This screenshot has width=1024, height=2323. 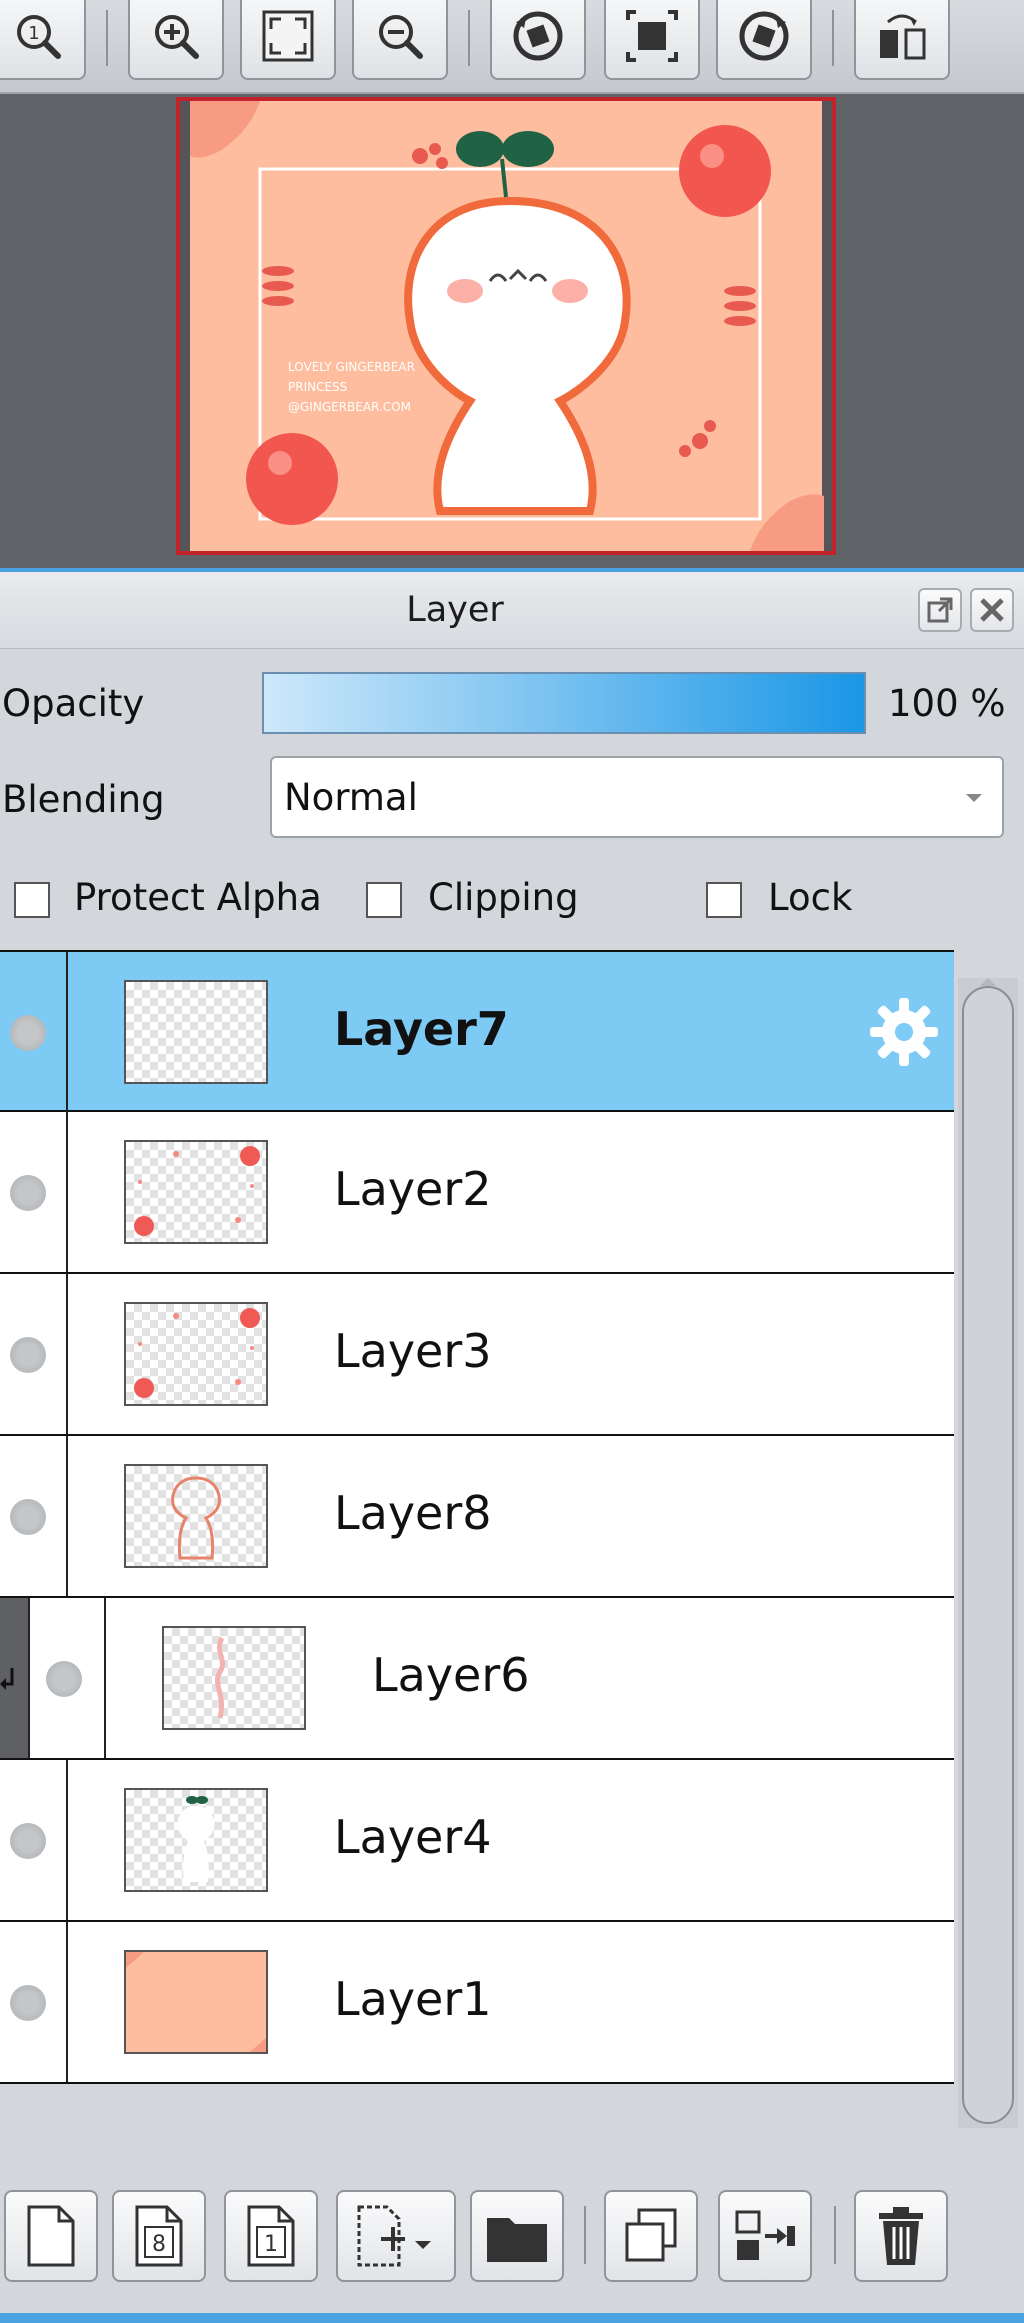 I want to click on svg-text: 8, so click(x=159, y=2244).